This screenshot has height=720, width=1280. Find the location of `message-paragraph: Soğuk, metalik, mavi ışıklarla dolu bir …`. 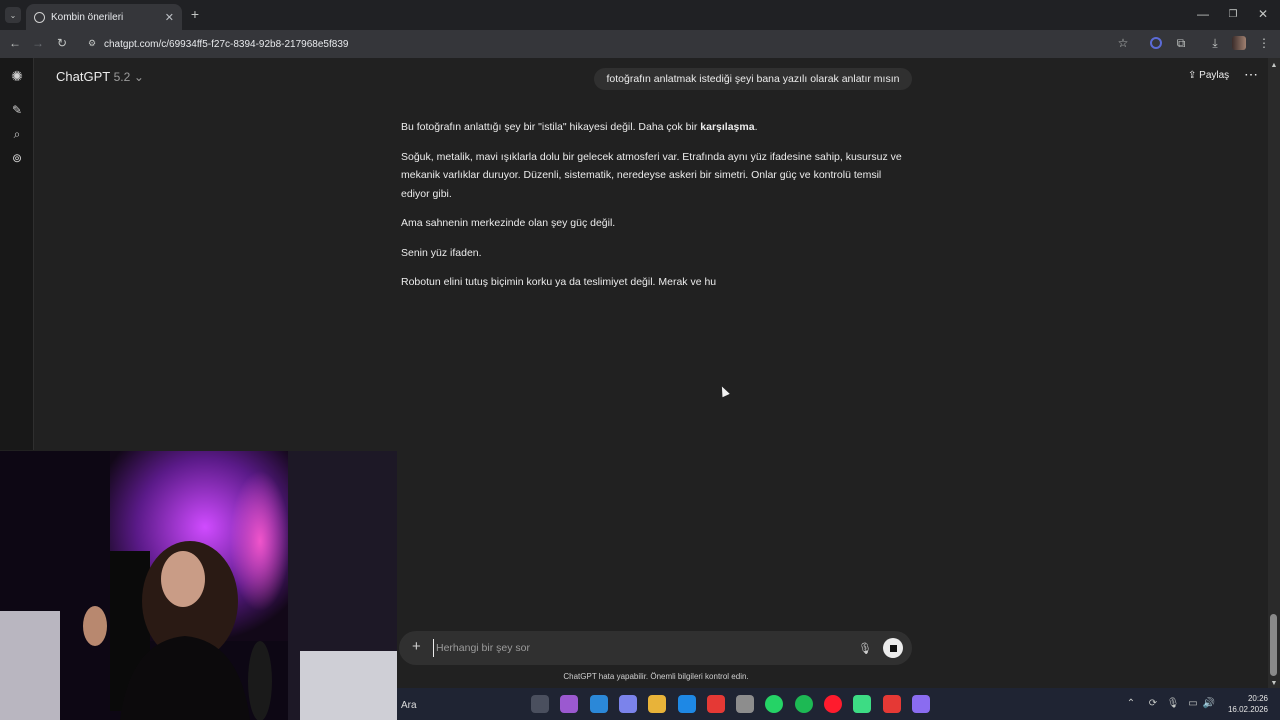

message-paragraph: Soğuk, metalik, mavi ışıklarla dolu bir … is located at coordinates (651, 175).